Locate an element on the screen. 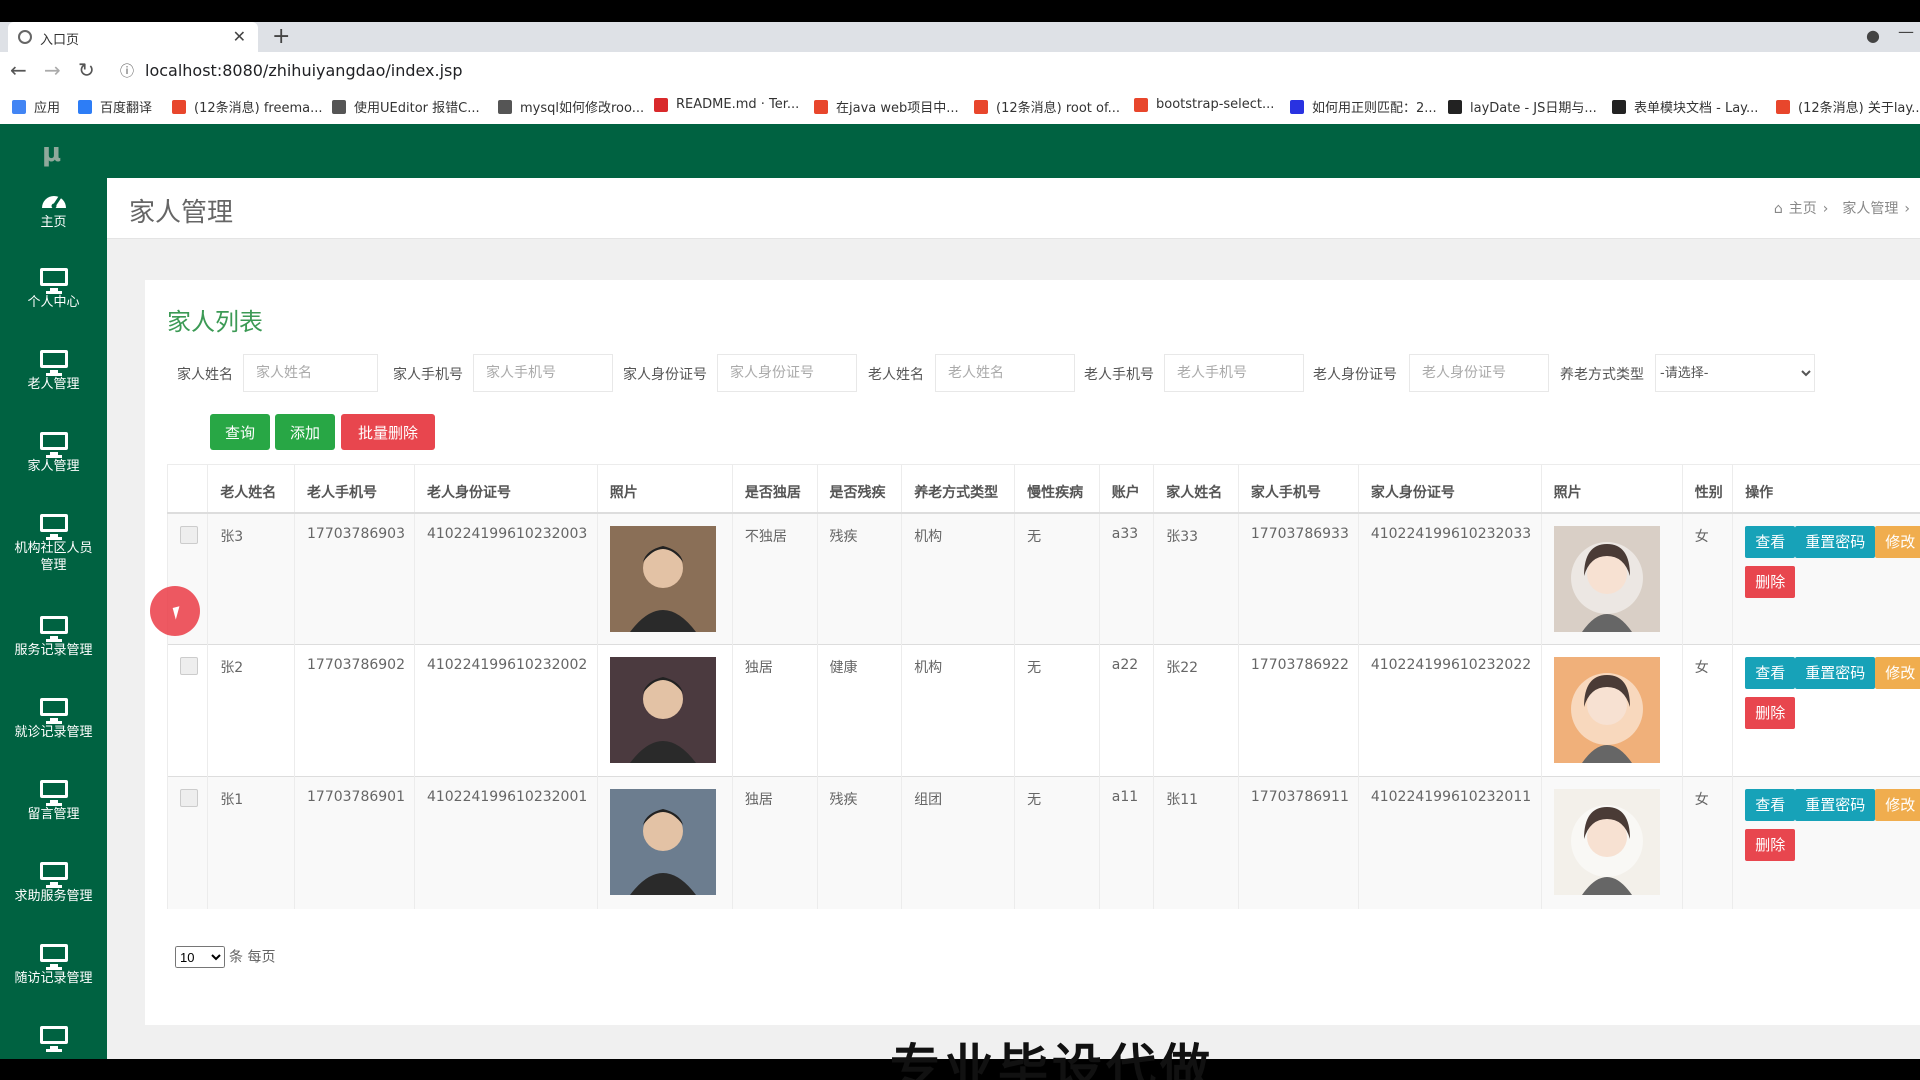 The image size is (1920, 1080). cell-elder-id: 410224199610232002 is located at coordinates (505, 710).